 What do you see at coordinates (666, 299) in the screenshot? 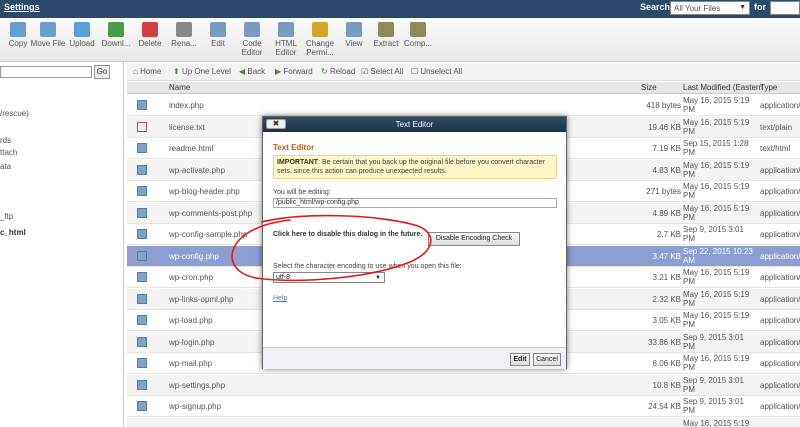
I see `file-size: 2.32 KB` at bounding box center [666, 299].